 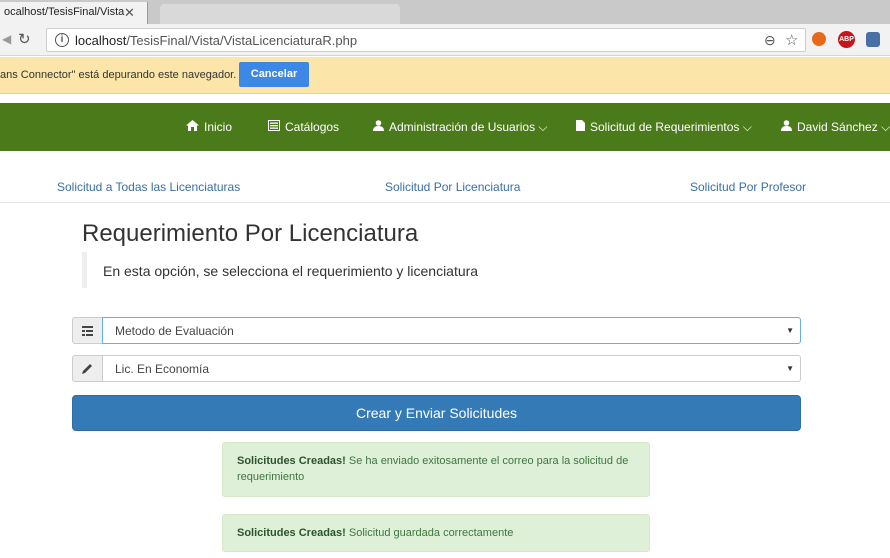 I want to click on pencil-icon, so click(x=87, y=368).